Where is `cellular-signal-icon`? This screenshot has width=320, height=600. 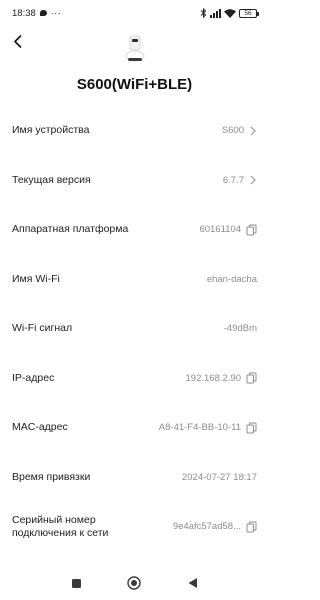 cellular-signal-icon is located at coordinates (215, 13).